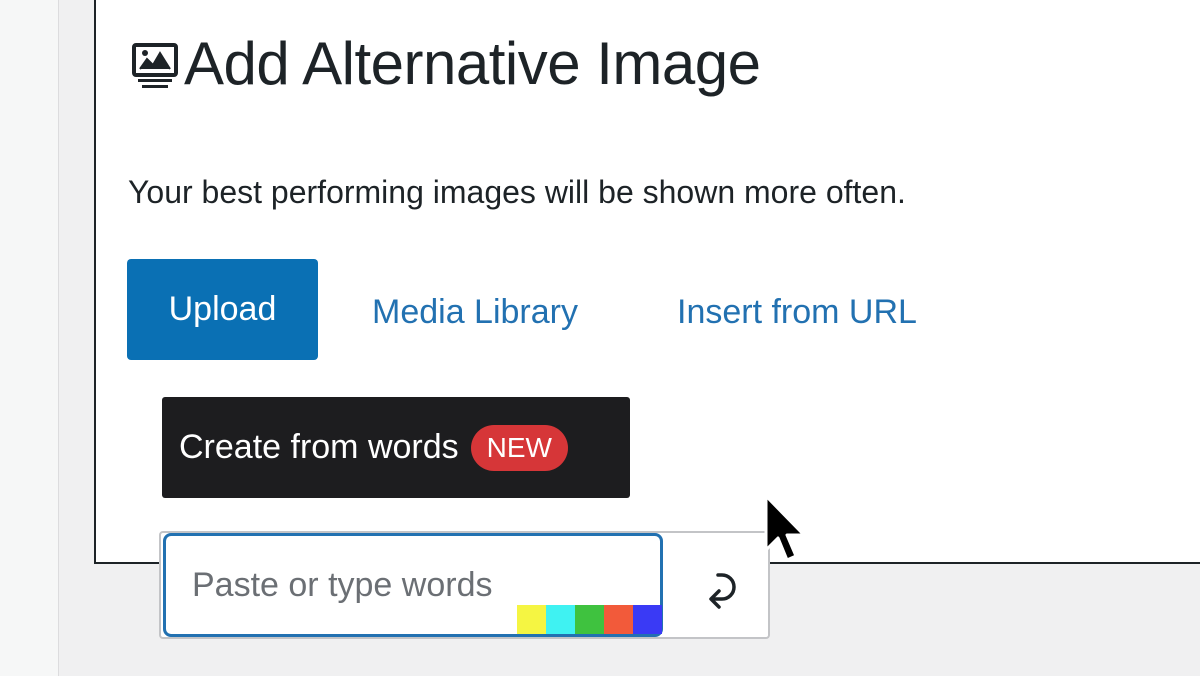 The width and height of the screenshot is (1200, 676). I want to click on upload-button: Upload, so click(222, 309).